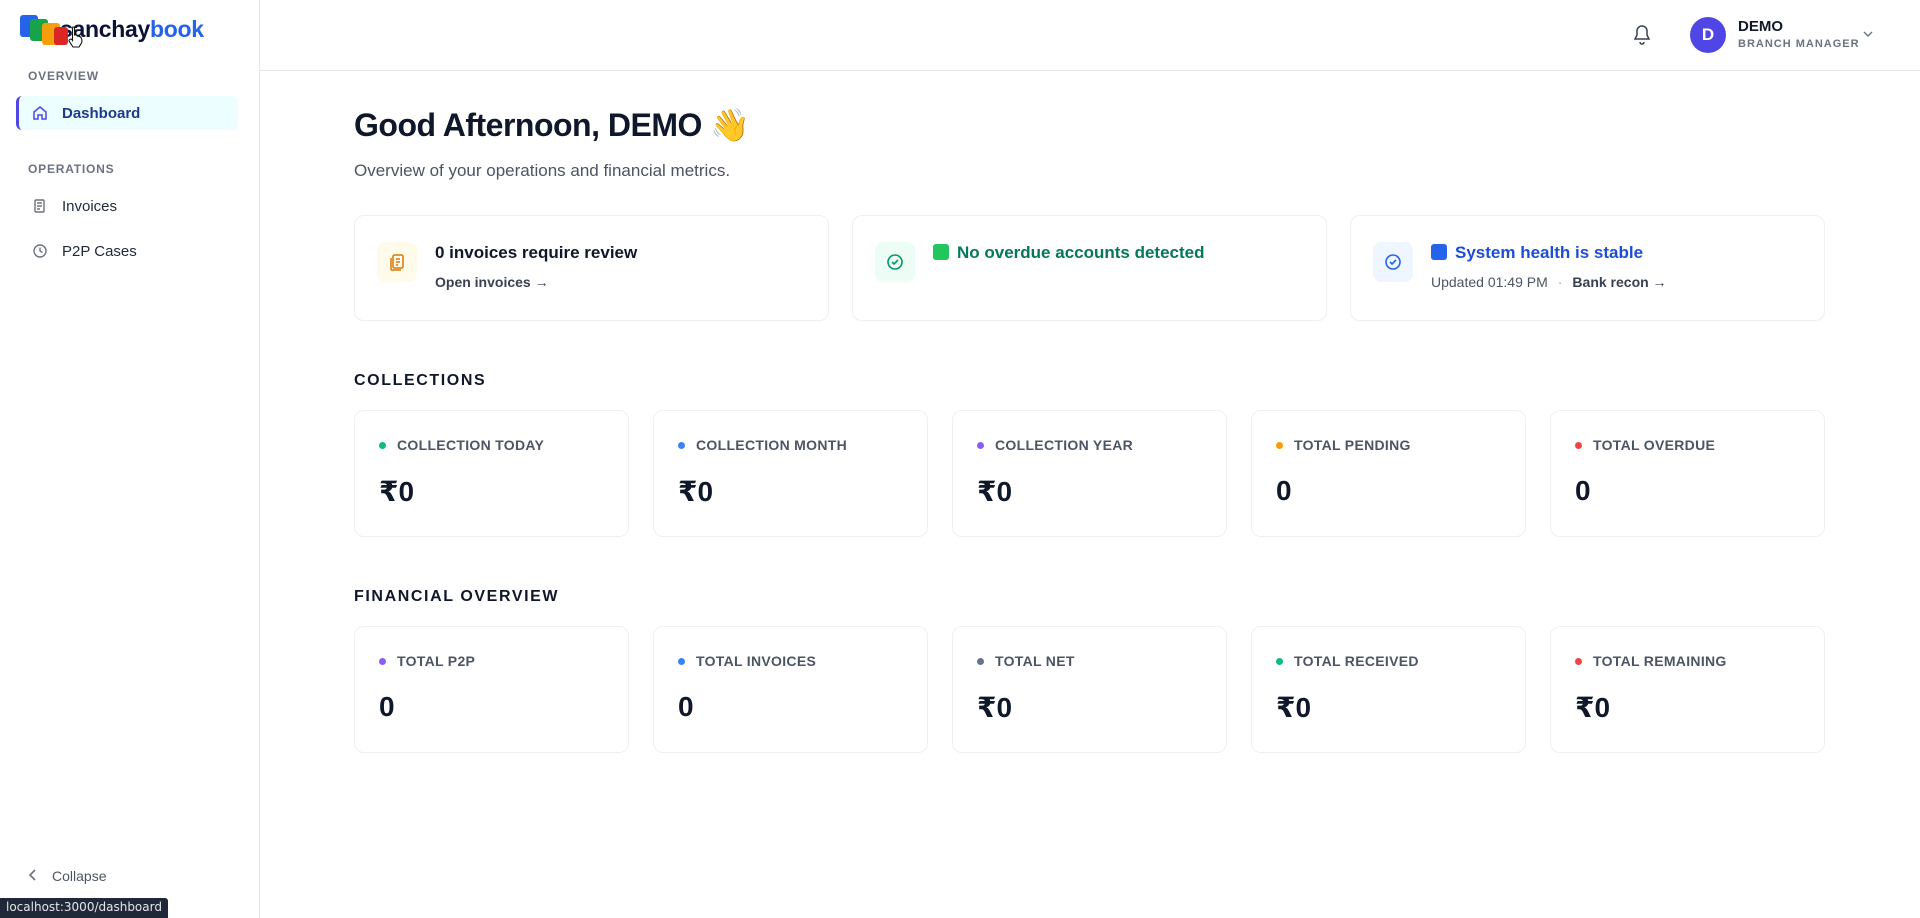 Image resolution: width=1920 pixels, height=918 pixels. What do you see at coordinates (112, 29) in the screenshot?
I see `brand-logo: sanchaybook` at bounding box center [112, 29].